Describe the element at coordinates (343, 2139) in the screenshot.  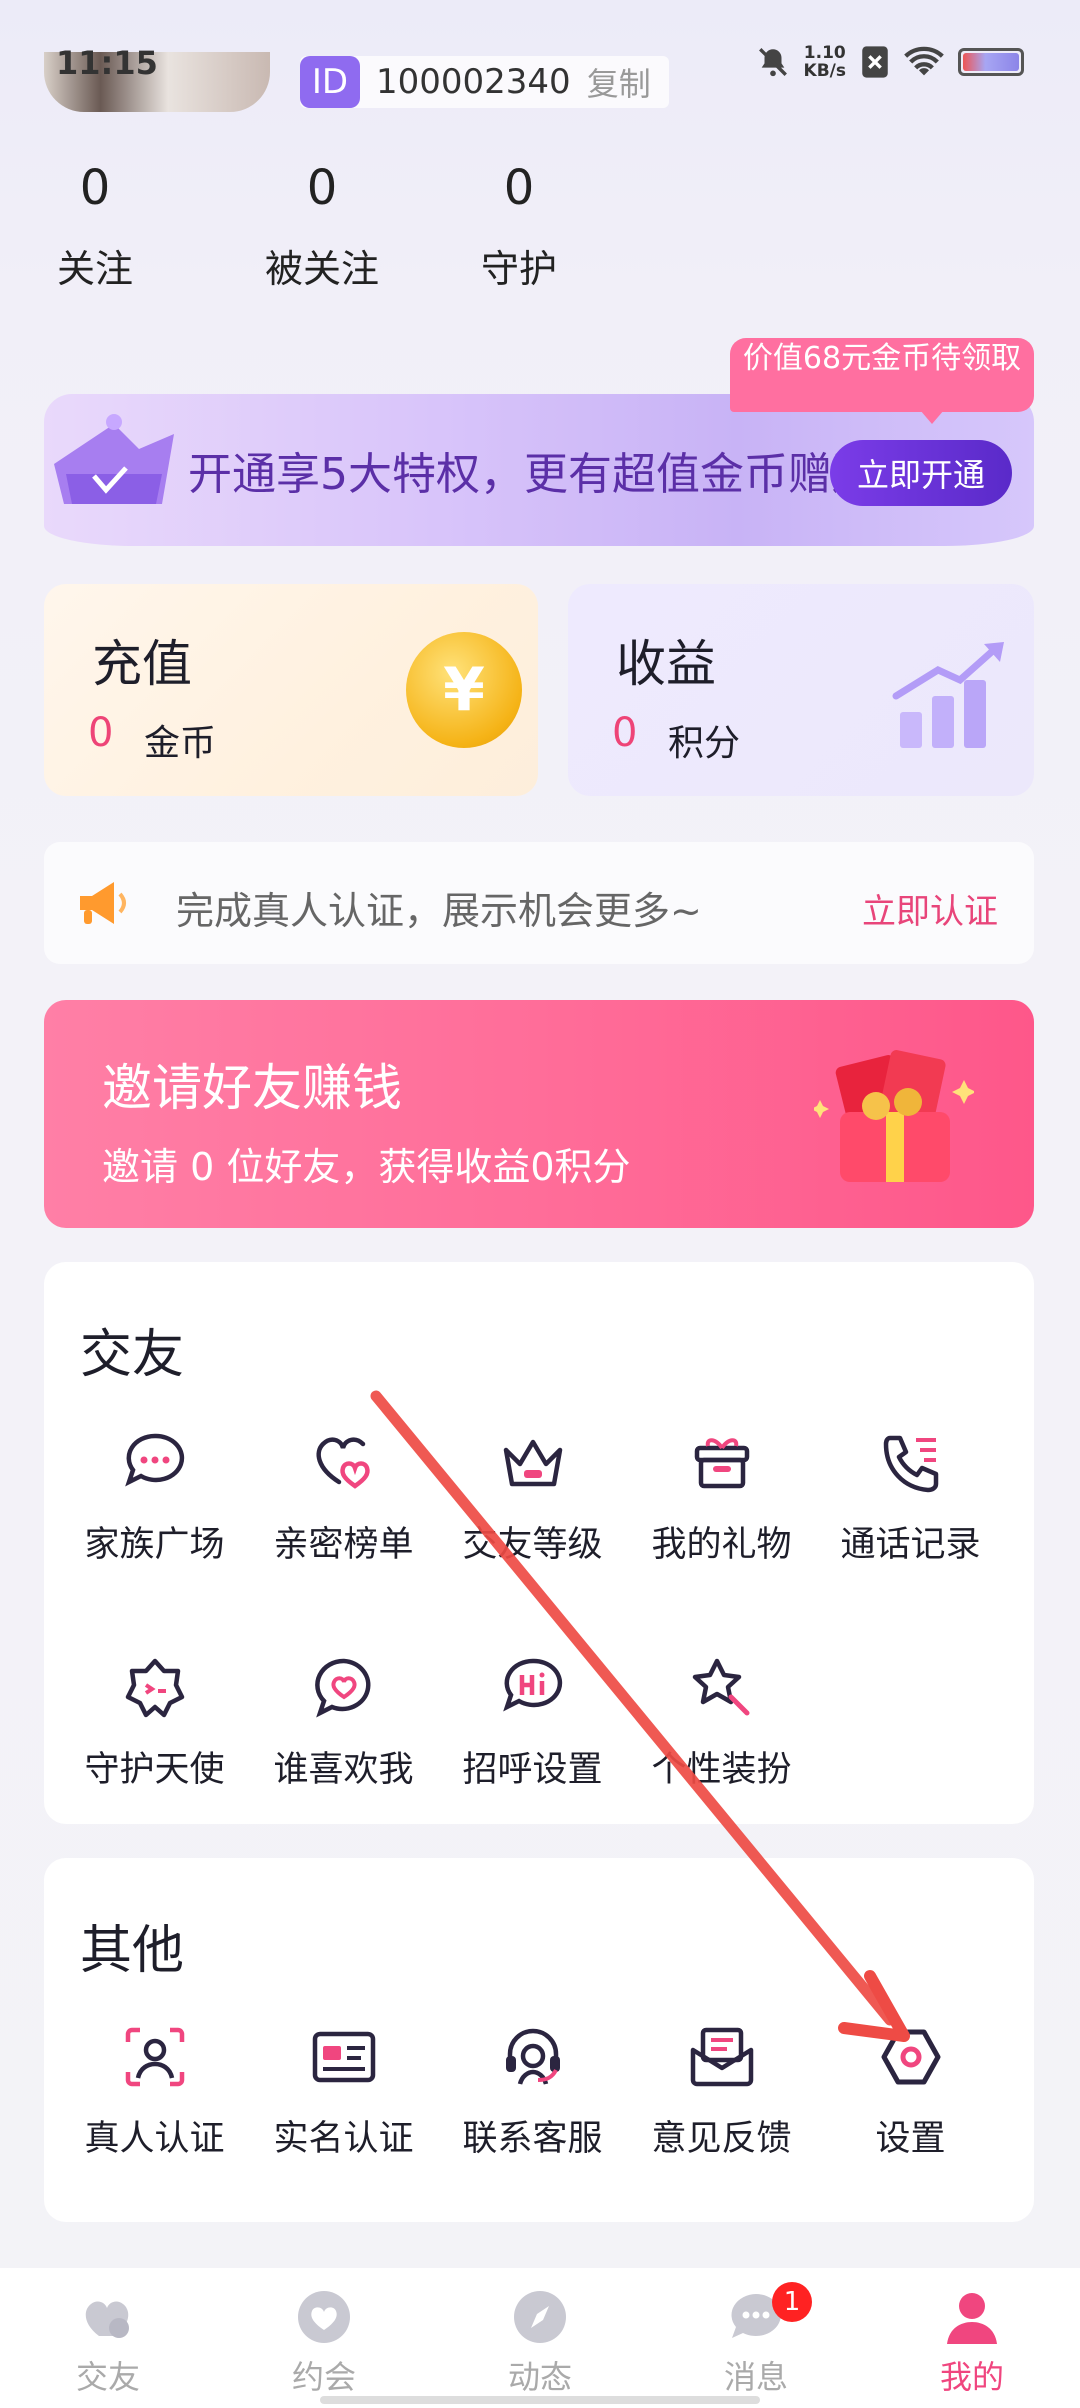
I see `menu-label: 实名认证` at that location.